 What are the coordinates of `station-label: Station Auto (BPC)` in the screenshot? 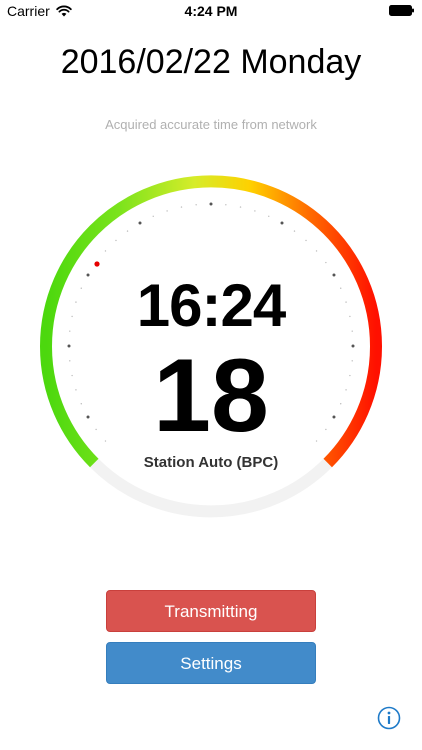 It's located at (211, 462).